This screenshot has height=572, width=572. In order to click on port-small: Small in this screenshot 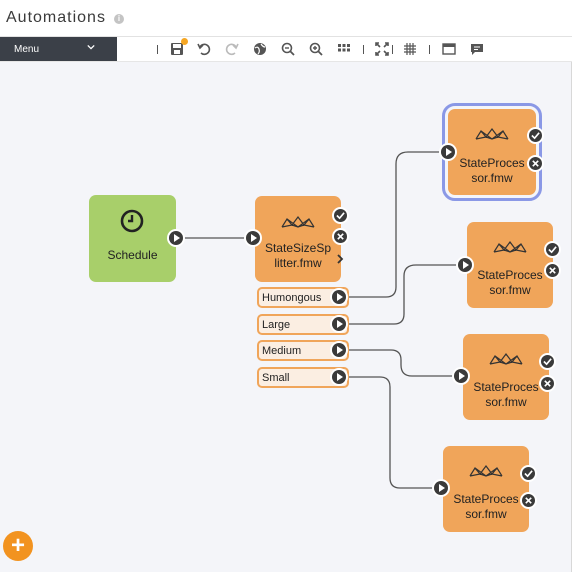, I will do `click(303, 377)`.